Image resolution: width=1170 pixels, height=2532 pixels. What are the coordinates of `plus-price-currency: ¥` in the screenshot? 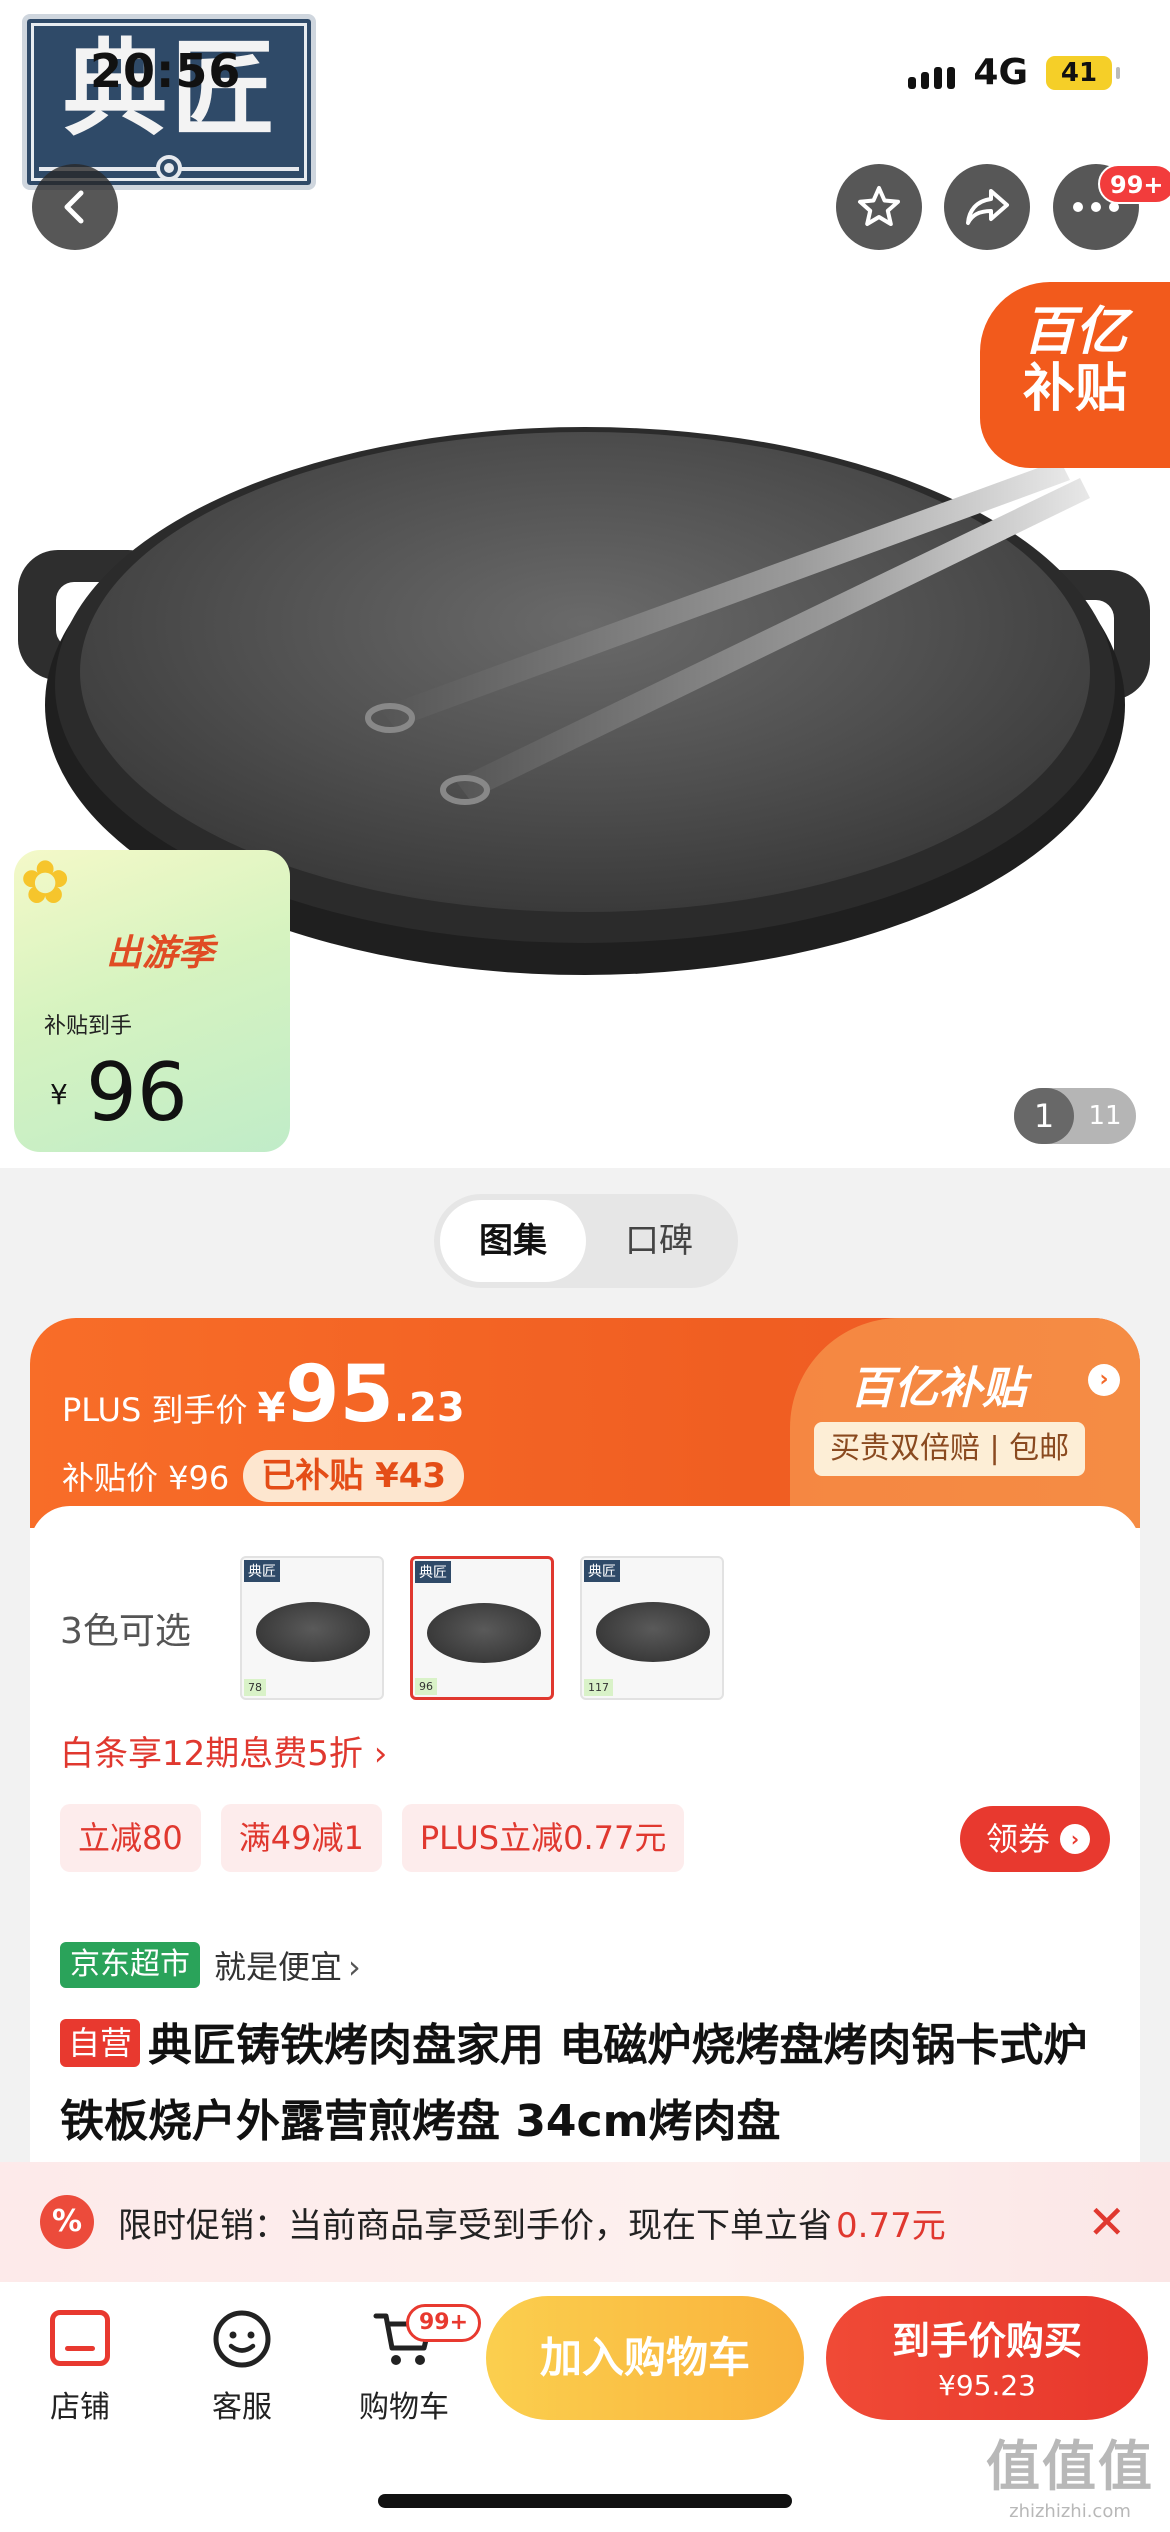 It's located at (271, 1408).